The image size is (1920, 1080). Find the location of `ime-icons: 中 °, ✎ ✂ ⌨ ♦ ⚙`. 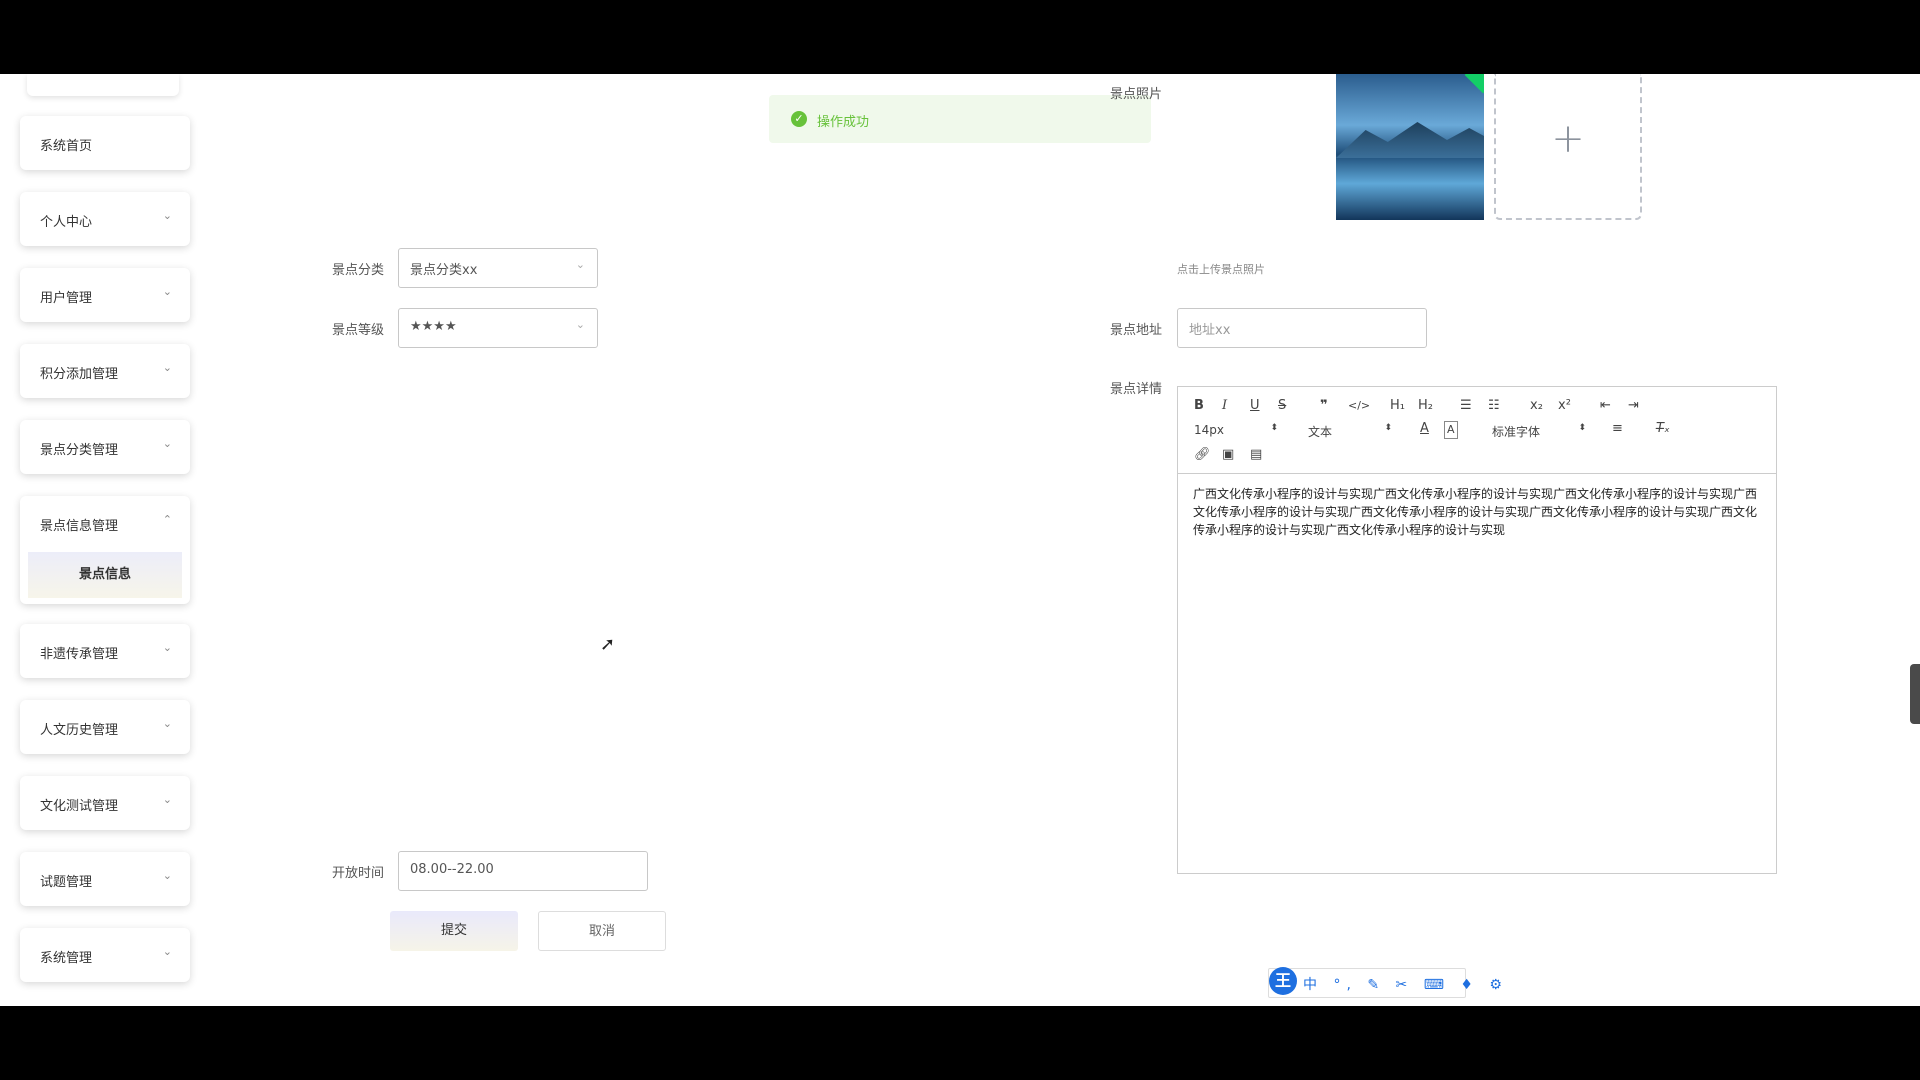

ime-icons: 中 °, ✎ ✂ ⌨ ♦ ⚙ is located at coordinates (1405, 984).